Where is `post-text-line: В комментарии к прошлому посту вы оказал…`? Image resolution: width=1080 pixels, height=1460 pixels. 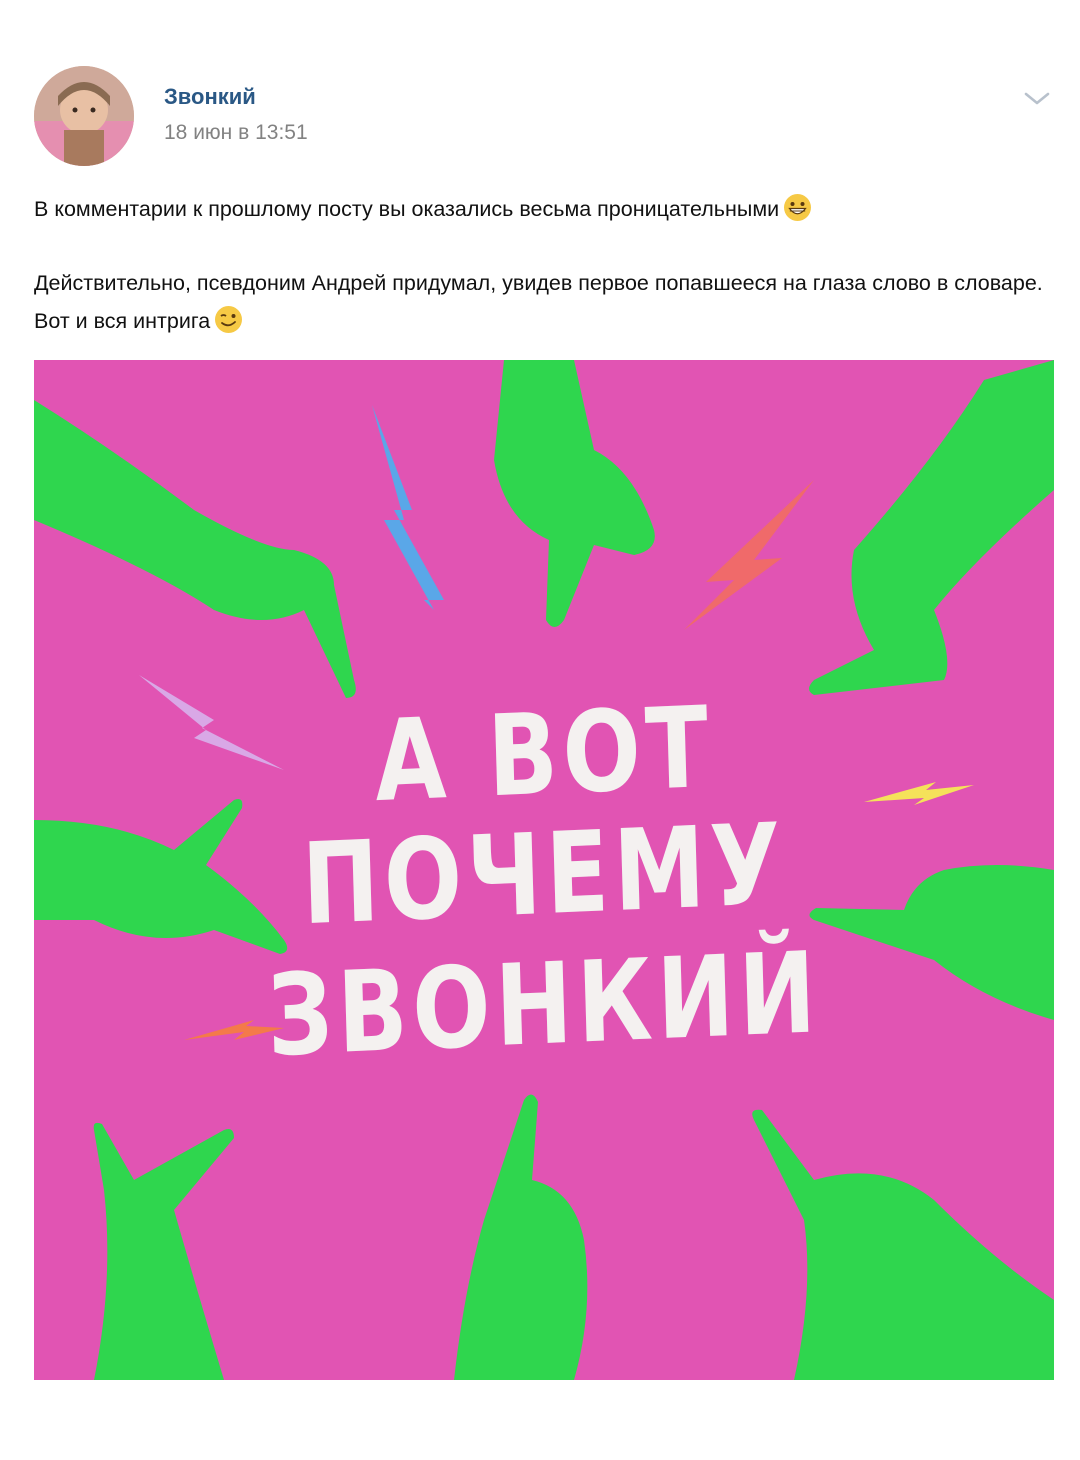 post-text-line: В комментарии к прошлому посту вы оказал… is located at coordinates (549, 209).